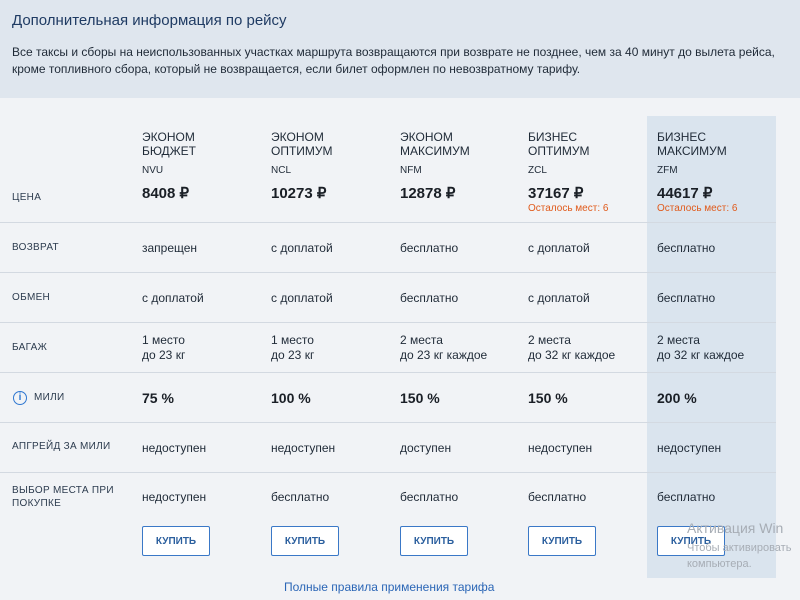  What do you see at coordinates (27, 197) in the screenshot?
I see `price-label: ЦЕНА` at bounding box center [27, 197].